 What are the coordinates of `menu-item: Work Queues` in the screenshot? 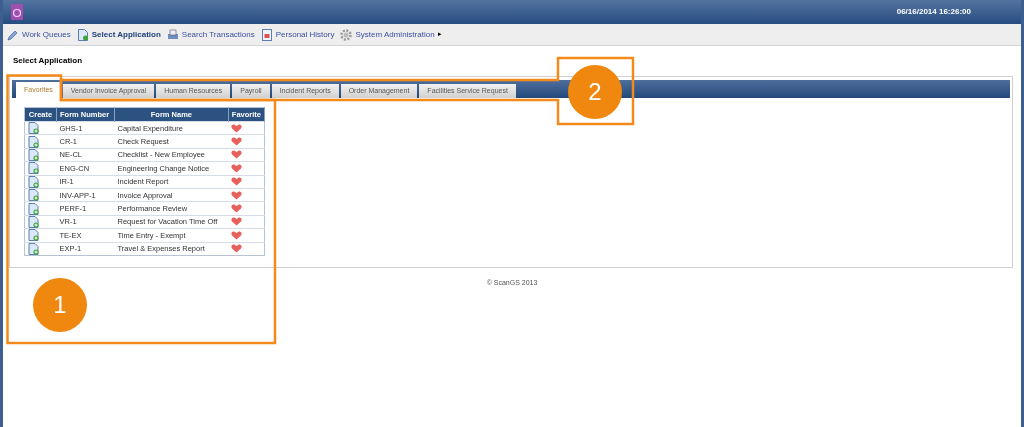 It's located at (46, 34).